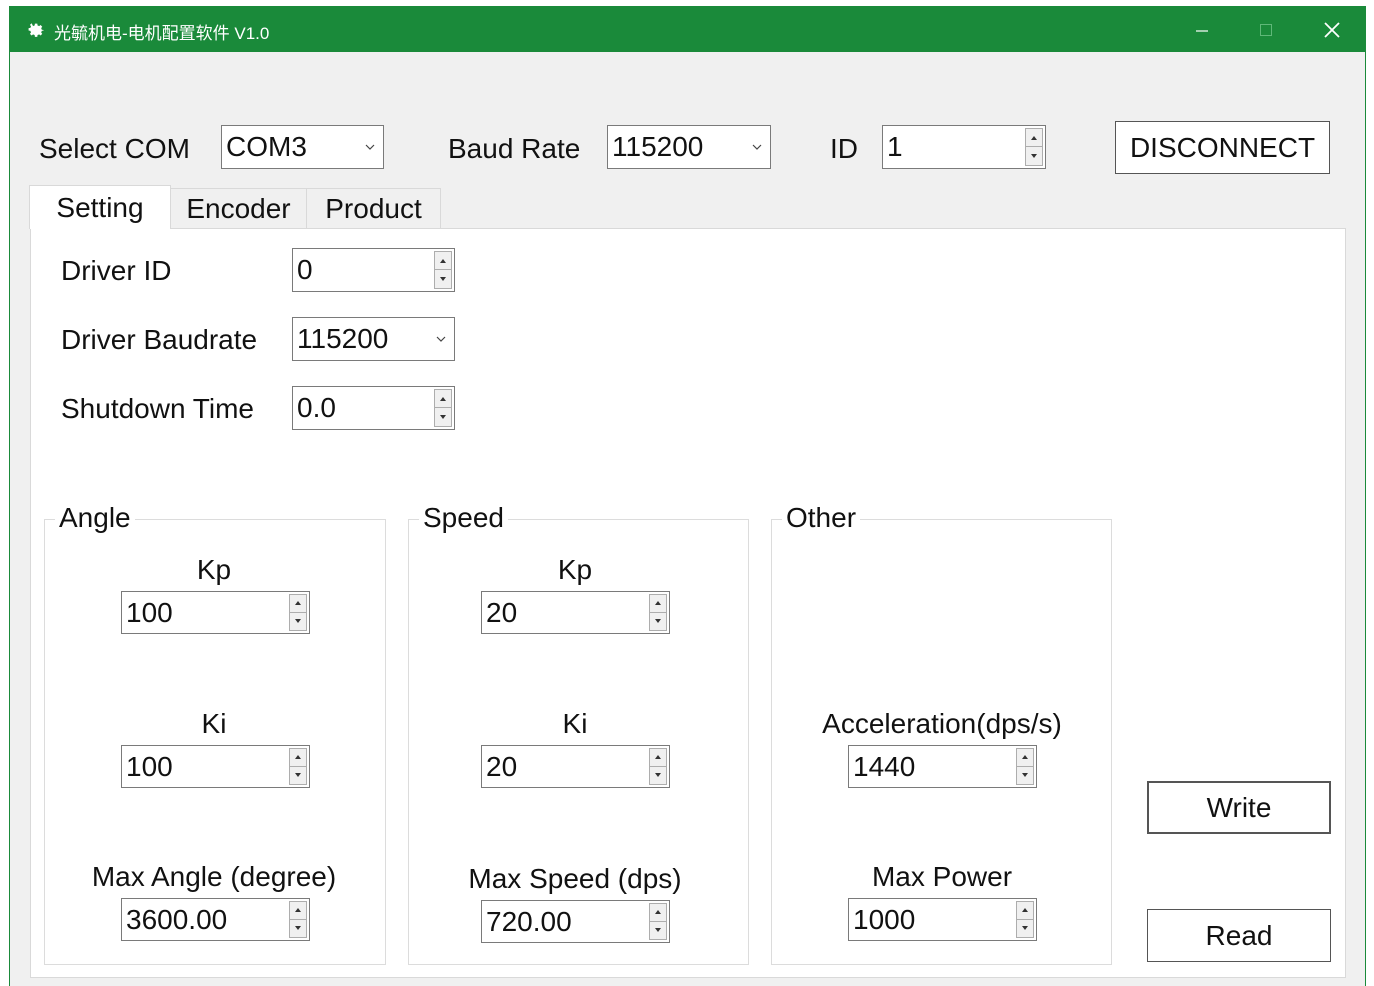 Image resolution: width=1374 pixels, height=986 pixels. I want to click on max-angle-stepper: 3600.00, so click(215, 919).